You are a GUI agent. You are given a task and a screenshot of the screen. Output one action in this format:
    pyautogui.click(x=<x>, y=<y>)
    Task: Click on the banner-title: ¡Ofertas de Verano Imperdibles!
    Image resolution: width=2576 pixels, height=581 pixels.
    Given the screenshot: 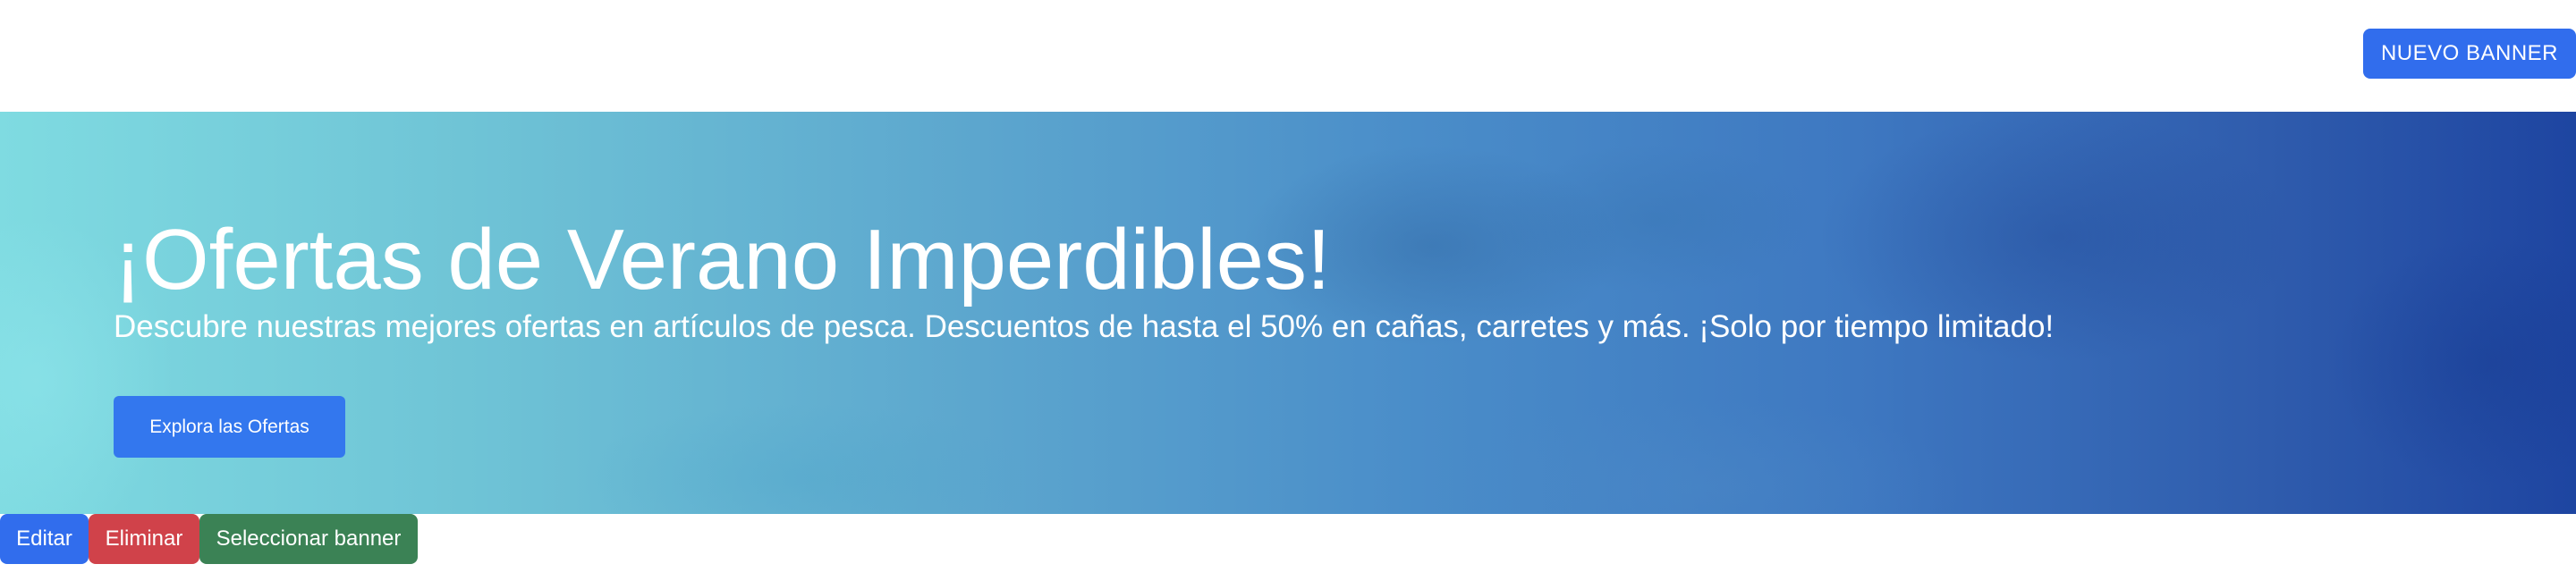 What is the action you would take?
    pyautogui.click(x=722, y=260)
    